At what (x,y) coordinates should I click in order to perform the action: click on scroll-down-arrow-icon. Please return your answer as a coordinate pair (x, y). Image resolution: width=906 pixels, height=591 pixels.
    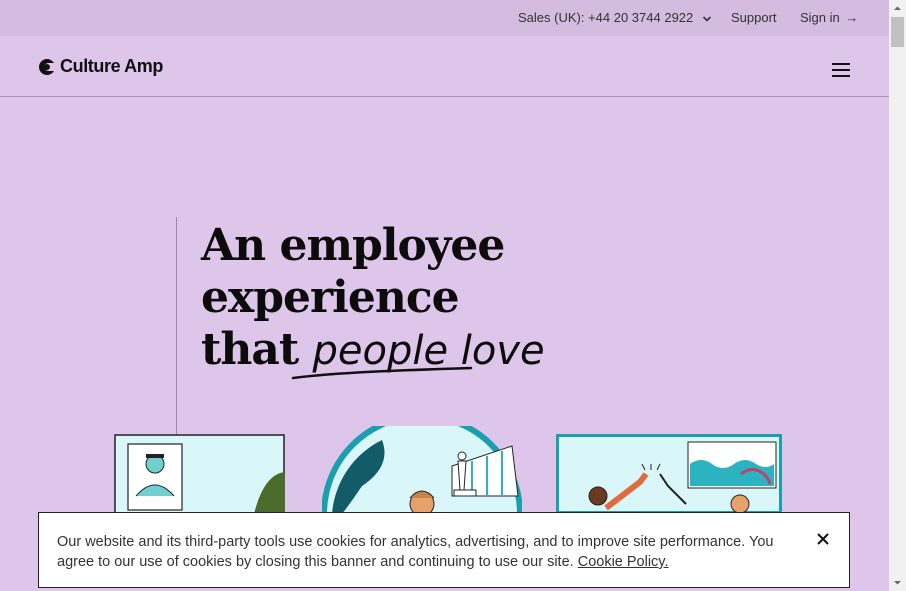
    Looking at the image, I should click on (897, 582).